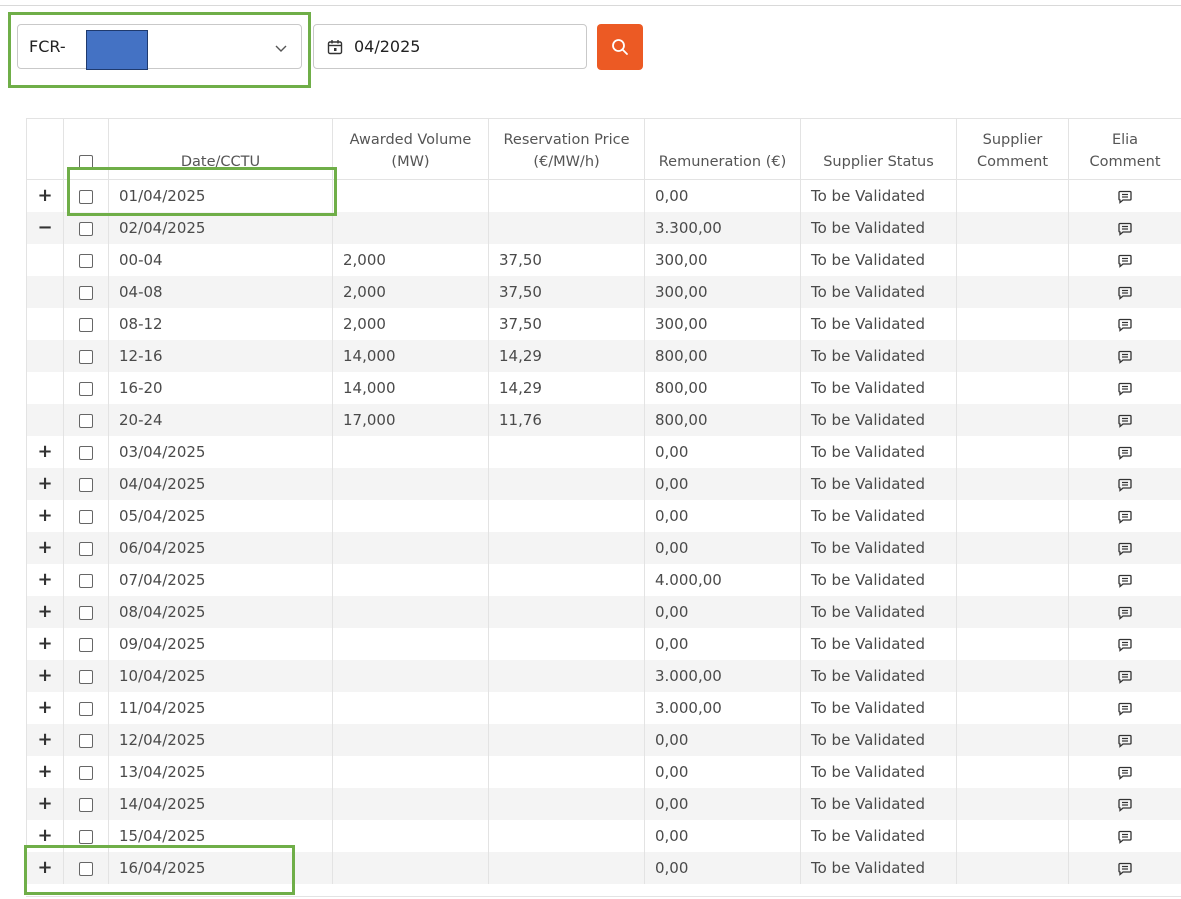 The image size is (1181, 899). Describe the element at coordinates (603, 356) in the screenshot. I see `table-row: 12-16 14,000 14,29 800,00 To be Validated` at that location.